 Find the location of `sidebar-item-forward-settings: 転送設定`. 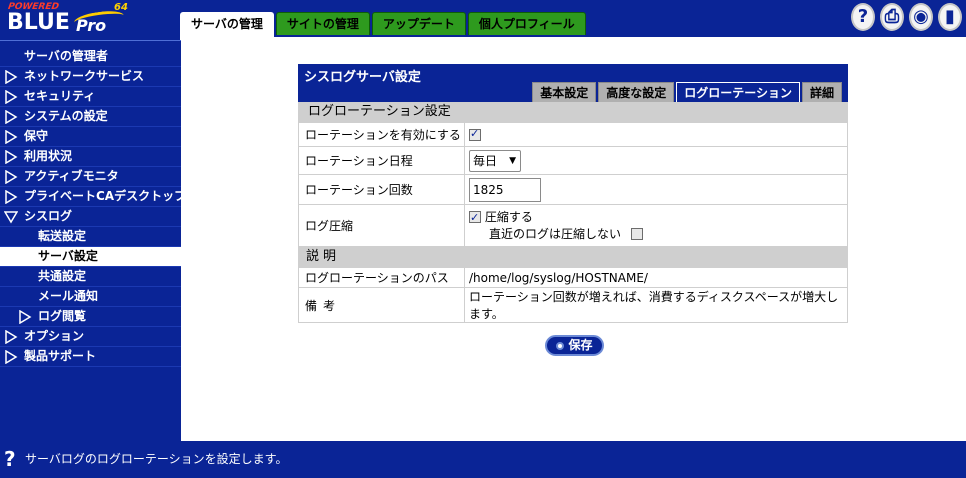

sidebar-item-forward-settings: 転送設定 is located at coordinates (90, 237).